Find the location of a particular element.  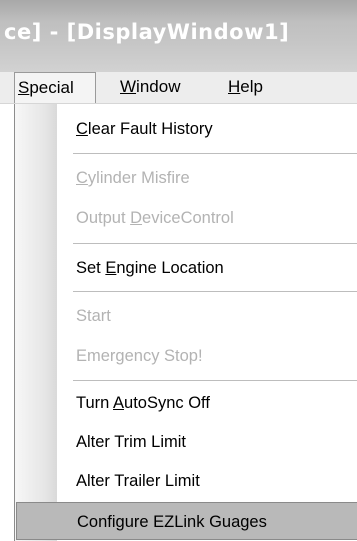

menu-item-start: Start is located at coordinates (186, 316).